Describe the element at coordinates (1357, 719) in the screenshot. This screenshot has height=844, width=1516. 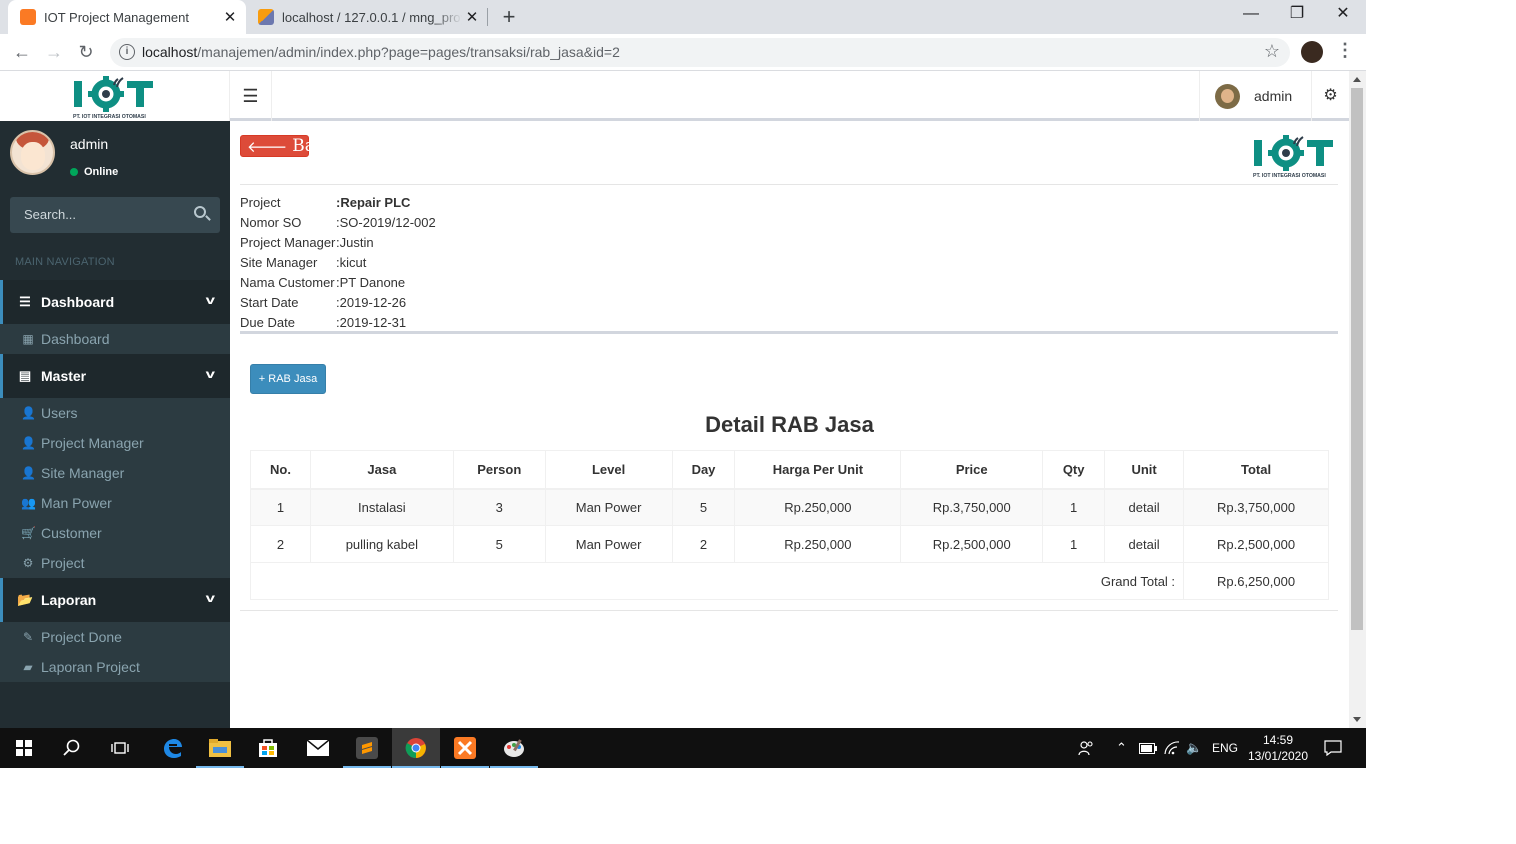
I see `scroll-down-icon` at that location.